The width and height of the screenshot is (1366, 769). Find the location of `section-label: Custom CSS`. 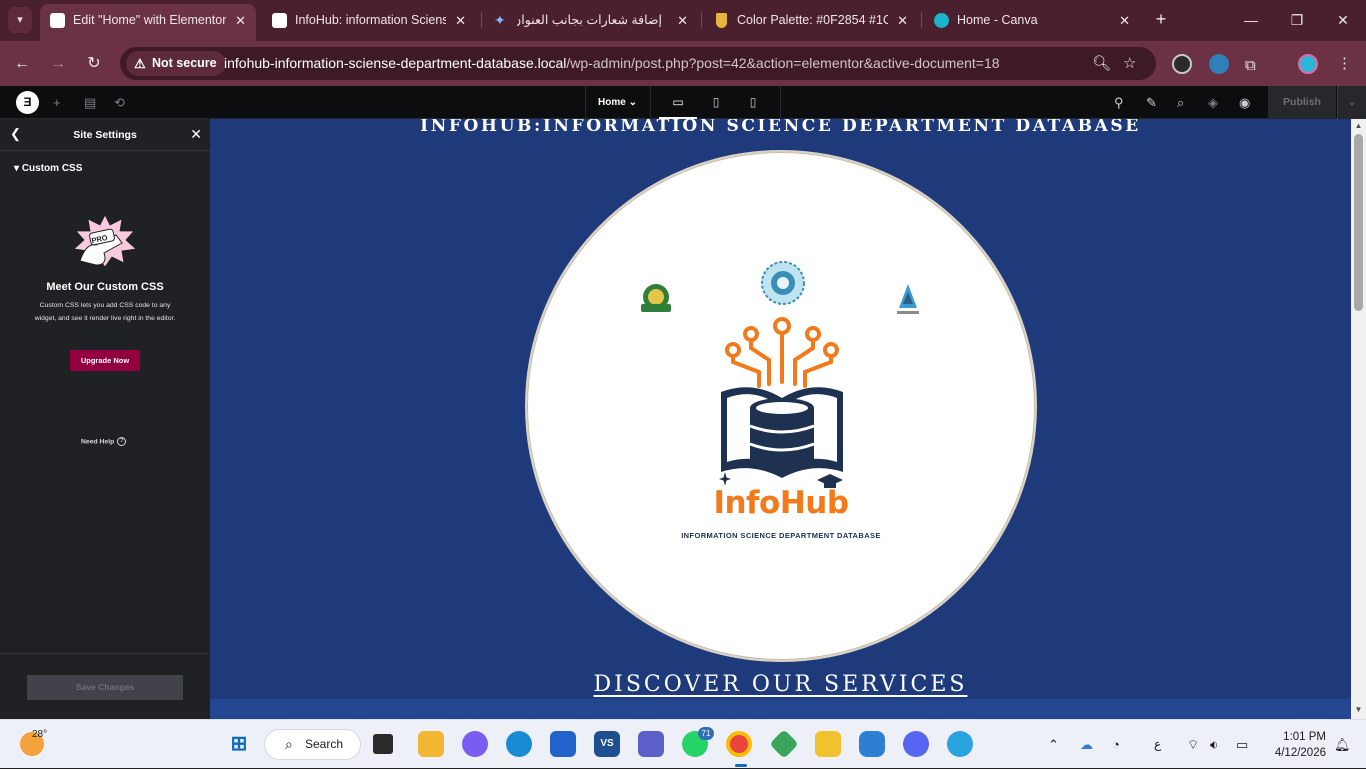

section-label: Custom CSS is located at coordinates (52, 168).